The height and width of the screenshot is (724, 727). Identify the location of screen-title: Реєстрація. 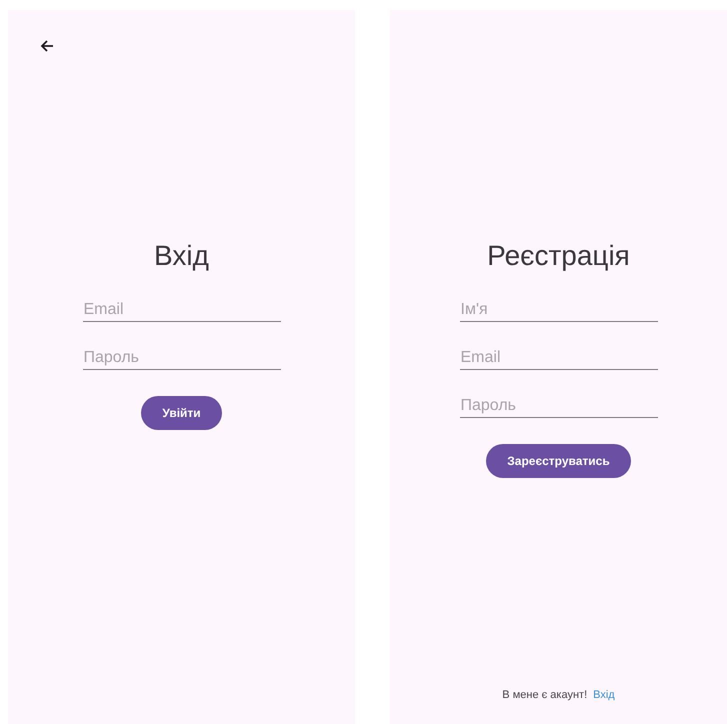
(558, 256).